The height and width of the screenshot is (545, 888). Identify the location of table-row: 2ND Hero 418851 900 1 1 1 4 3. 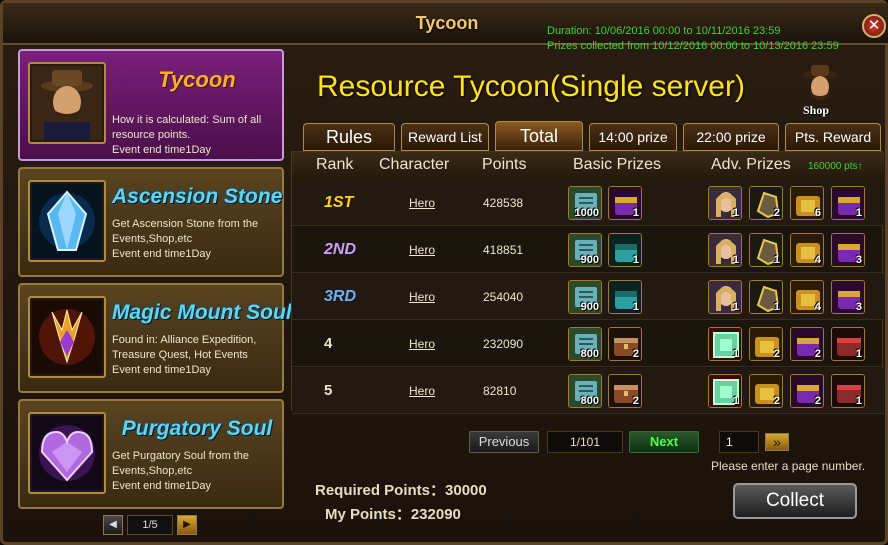
(588, 250).